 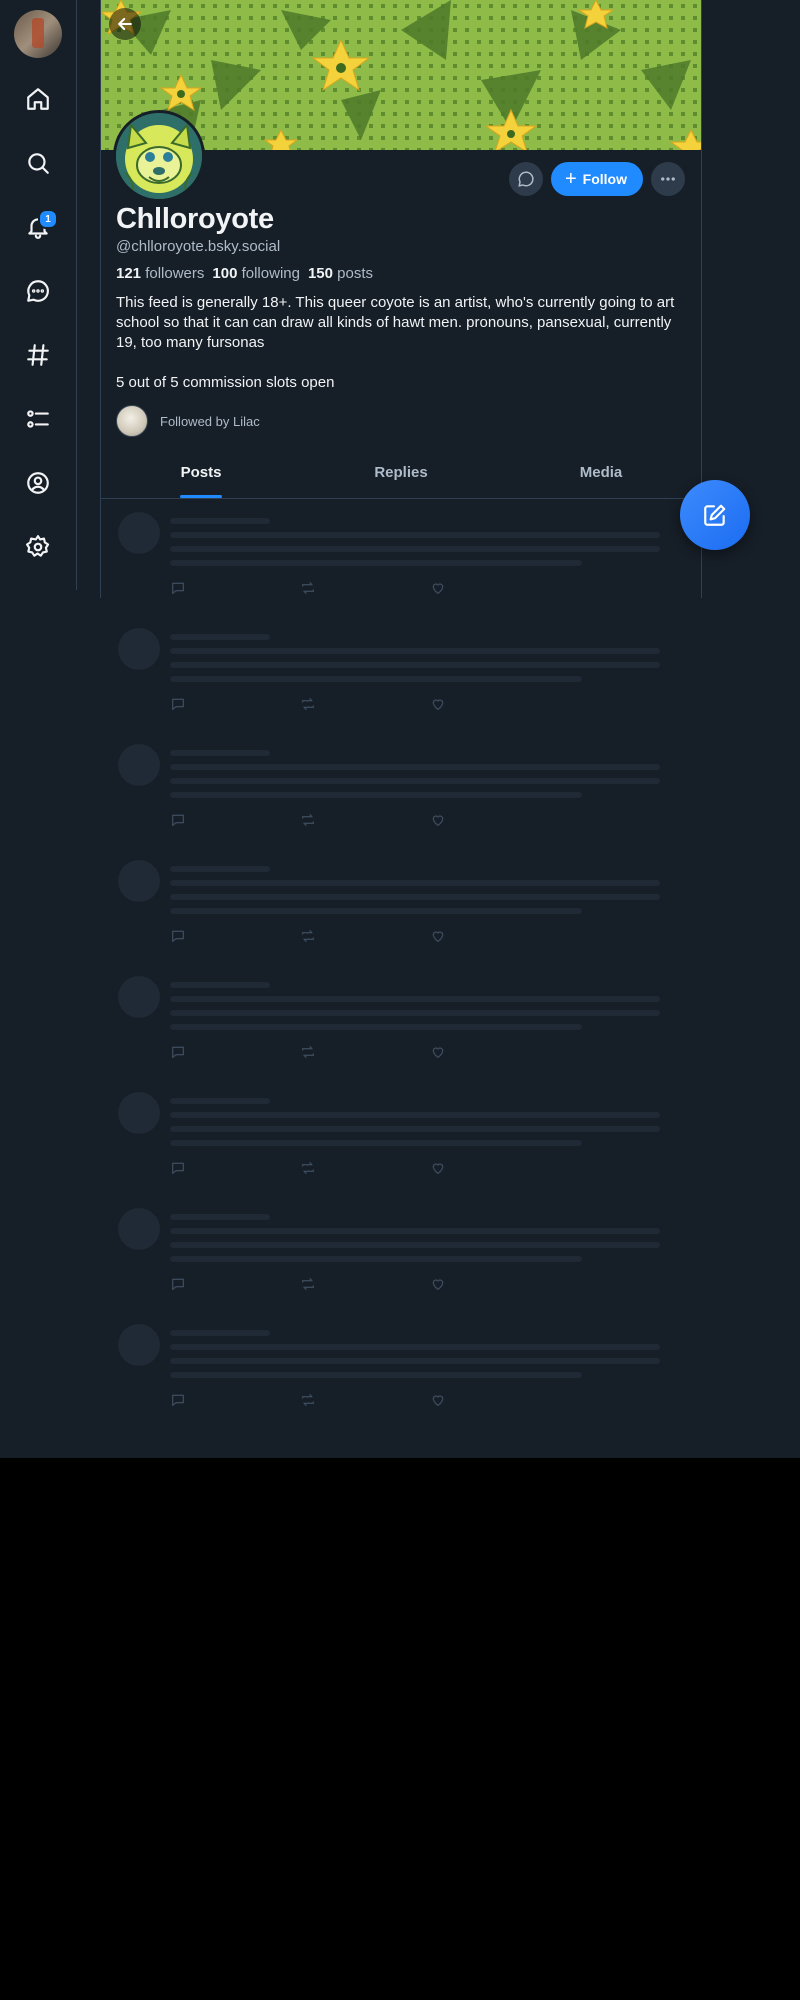 I want to click on more-options-button, so click(x=668, y=179).